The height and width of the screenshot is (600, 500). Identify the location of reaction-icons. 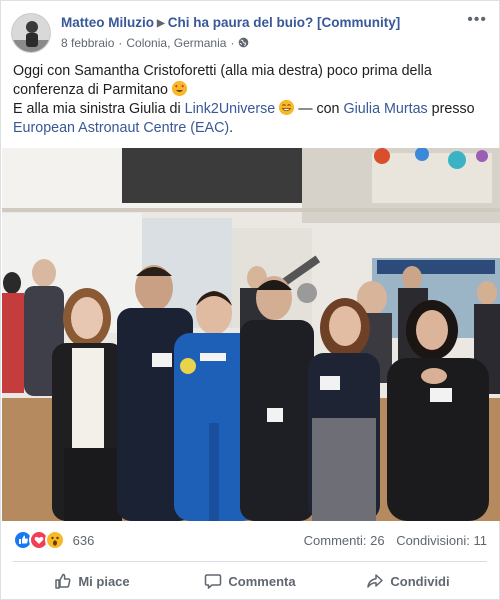
(40, 540).